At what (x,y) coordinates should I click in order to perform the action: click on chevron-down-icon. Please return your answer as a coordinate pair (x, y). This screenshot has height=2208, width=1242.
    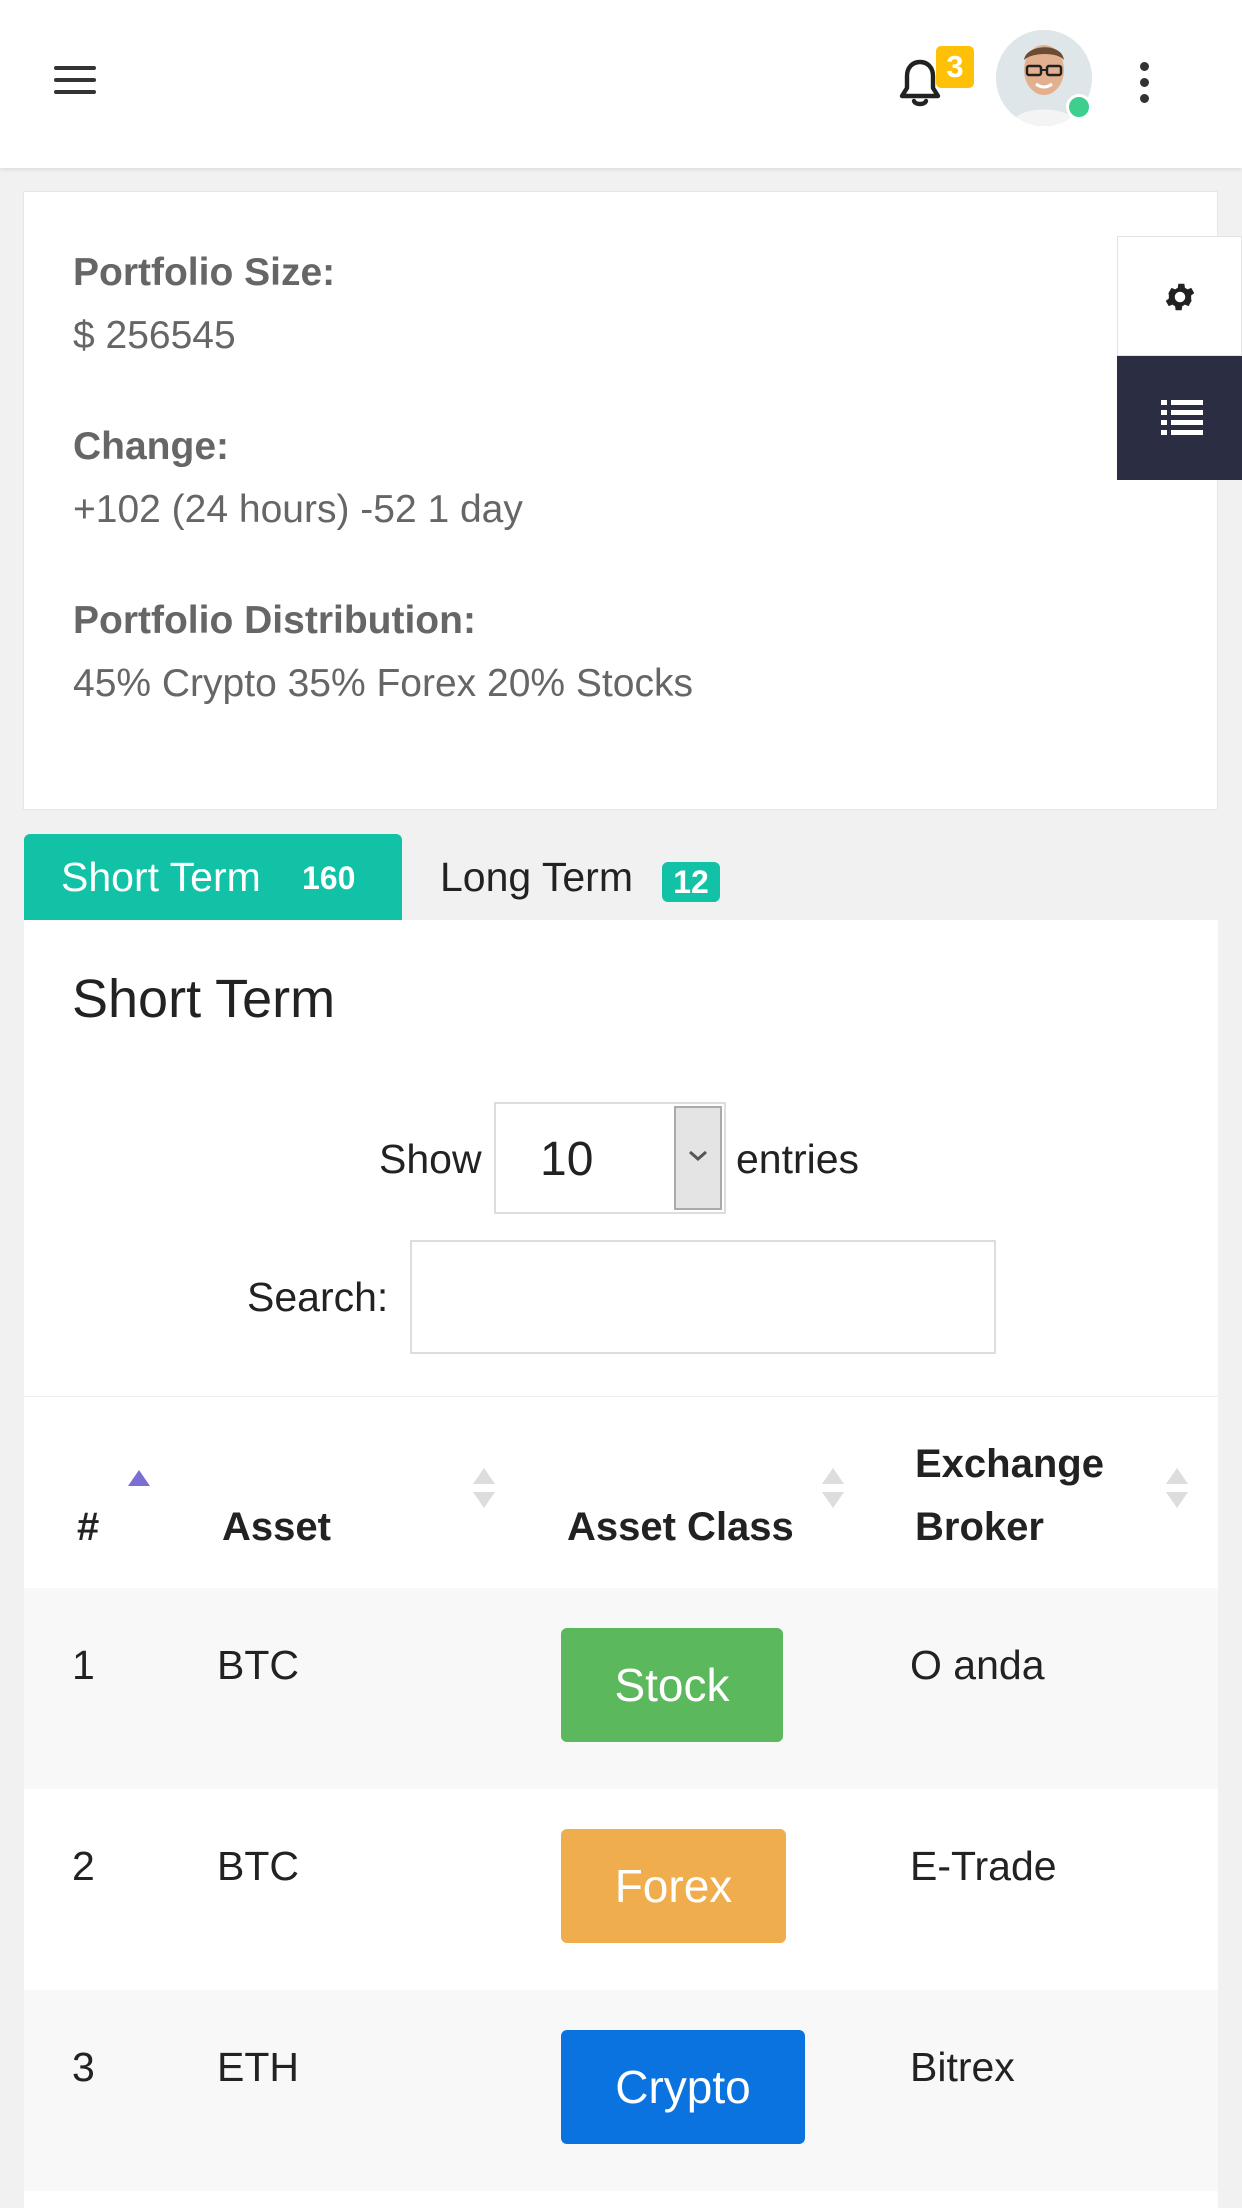
    Looking at the image, I should click on (698, 1158).